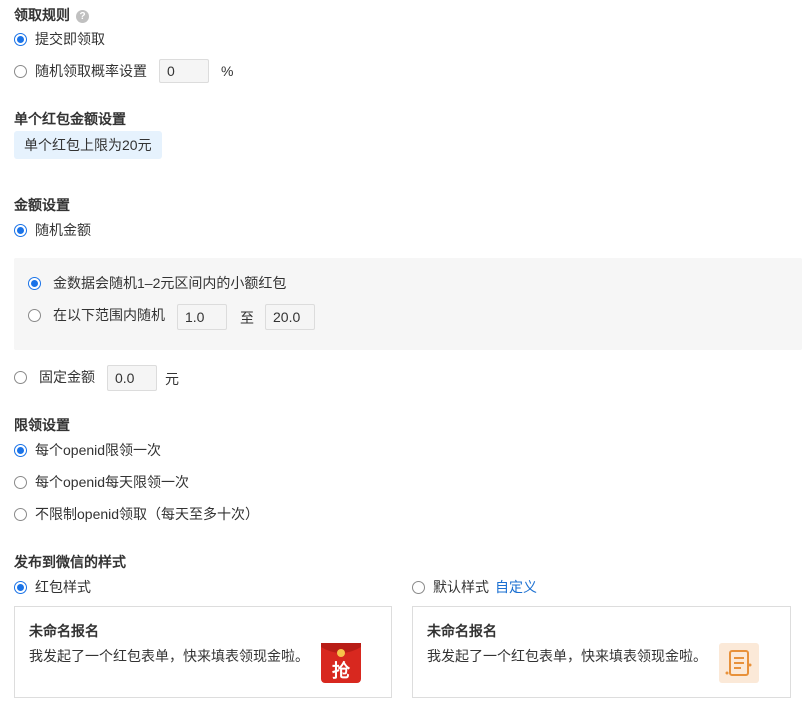  I want to click on percent-unit: %, so click(227, 71).